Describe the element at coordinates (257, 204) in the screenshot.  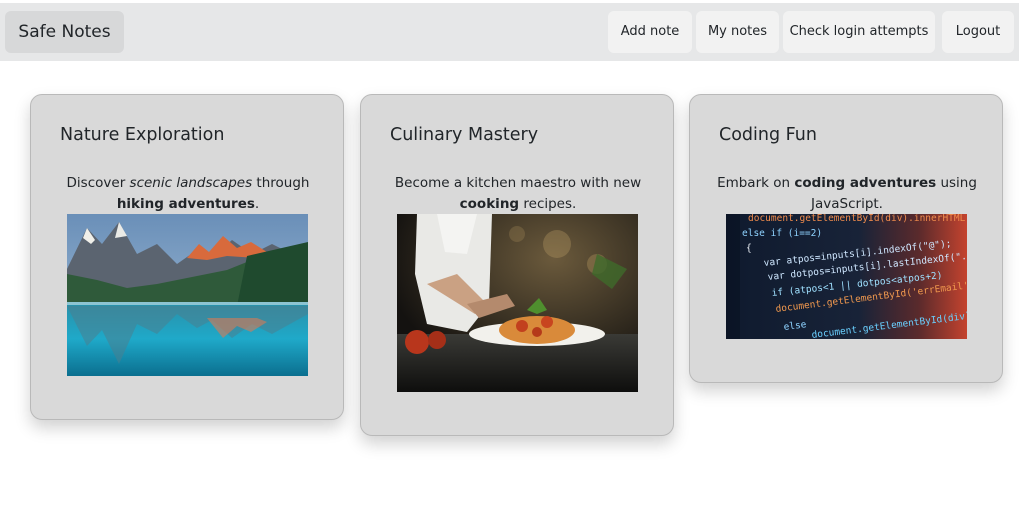
I see `card-text-part: .` at that location.